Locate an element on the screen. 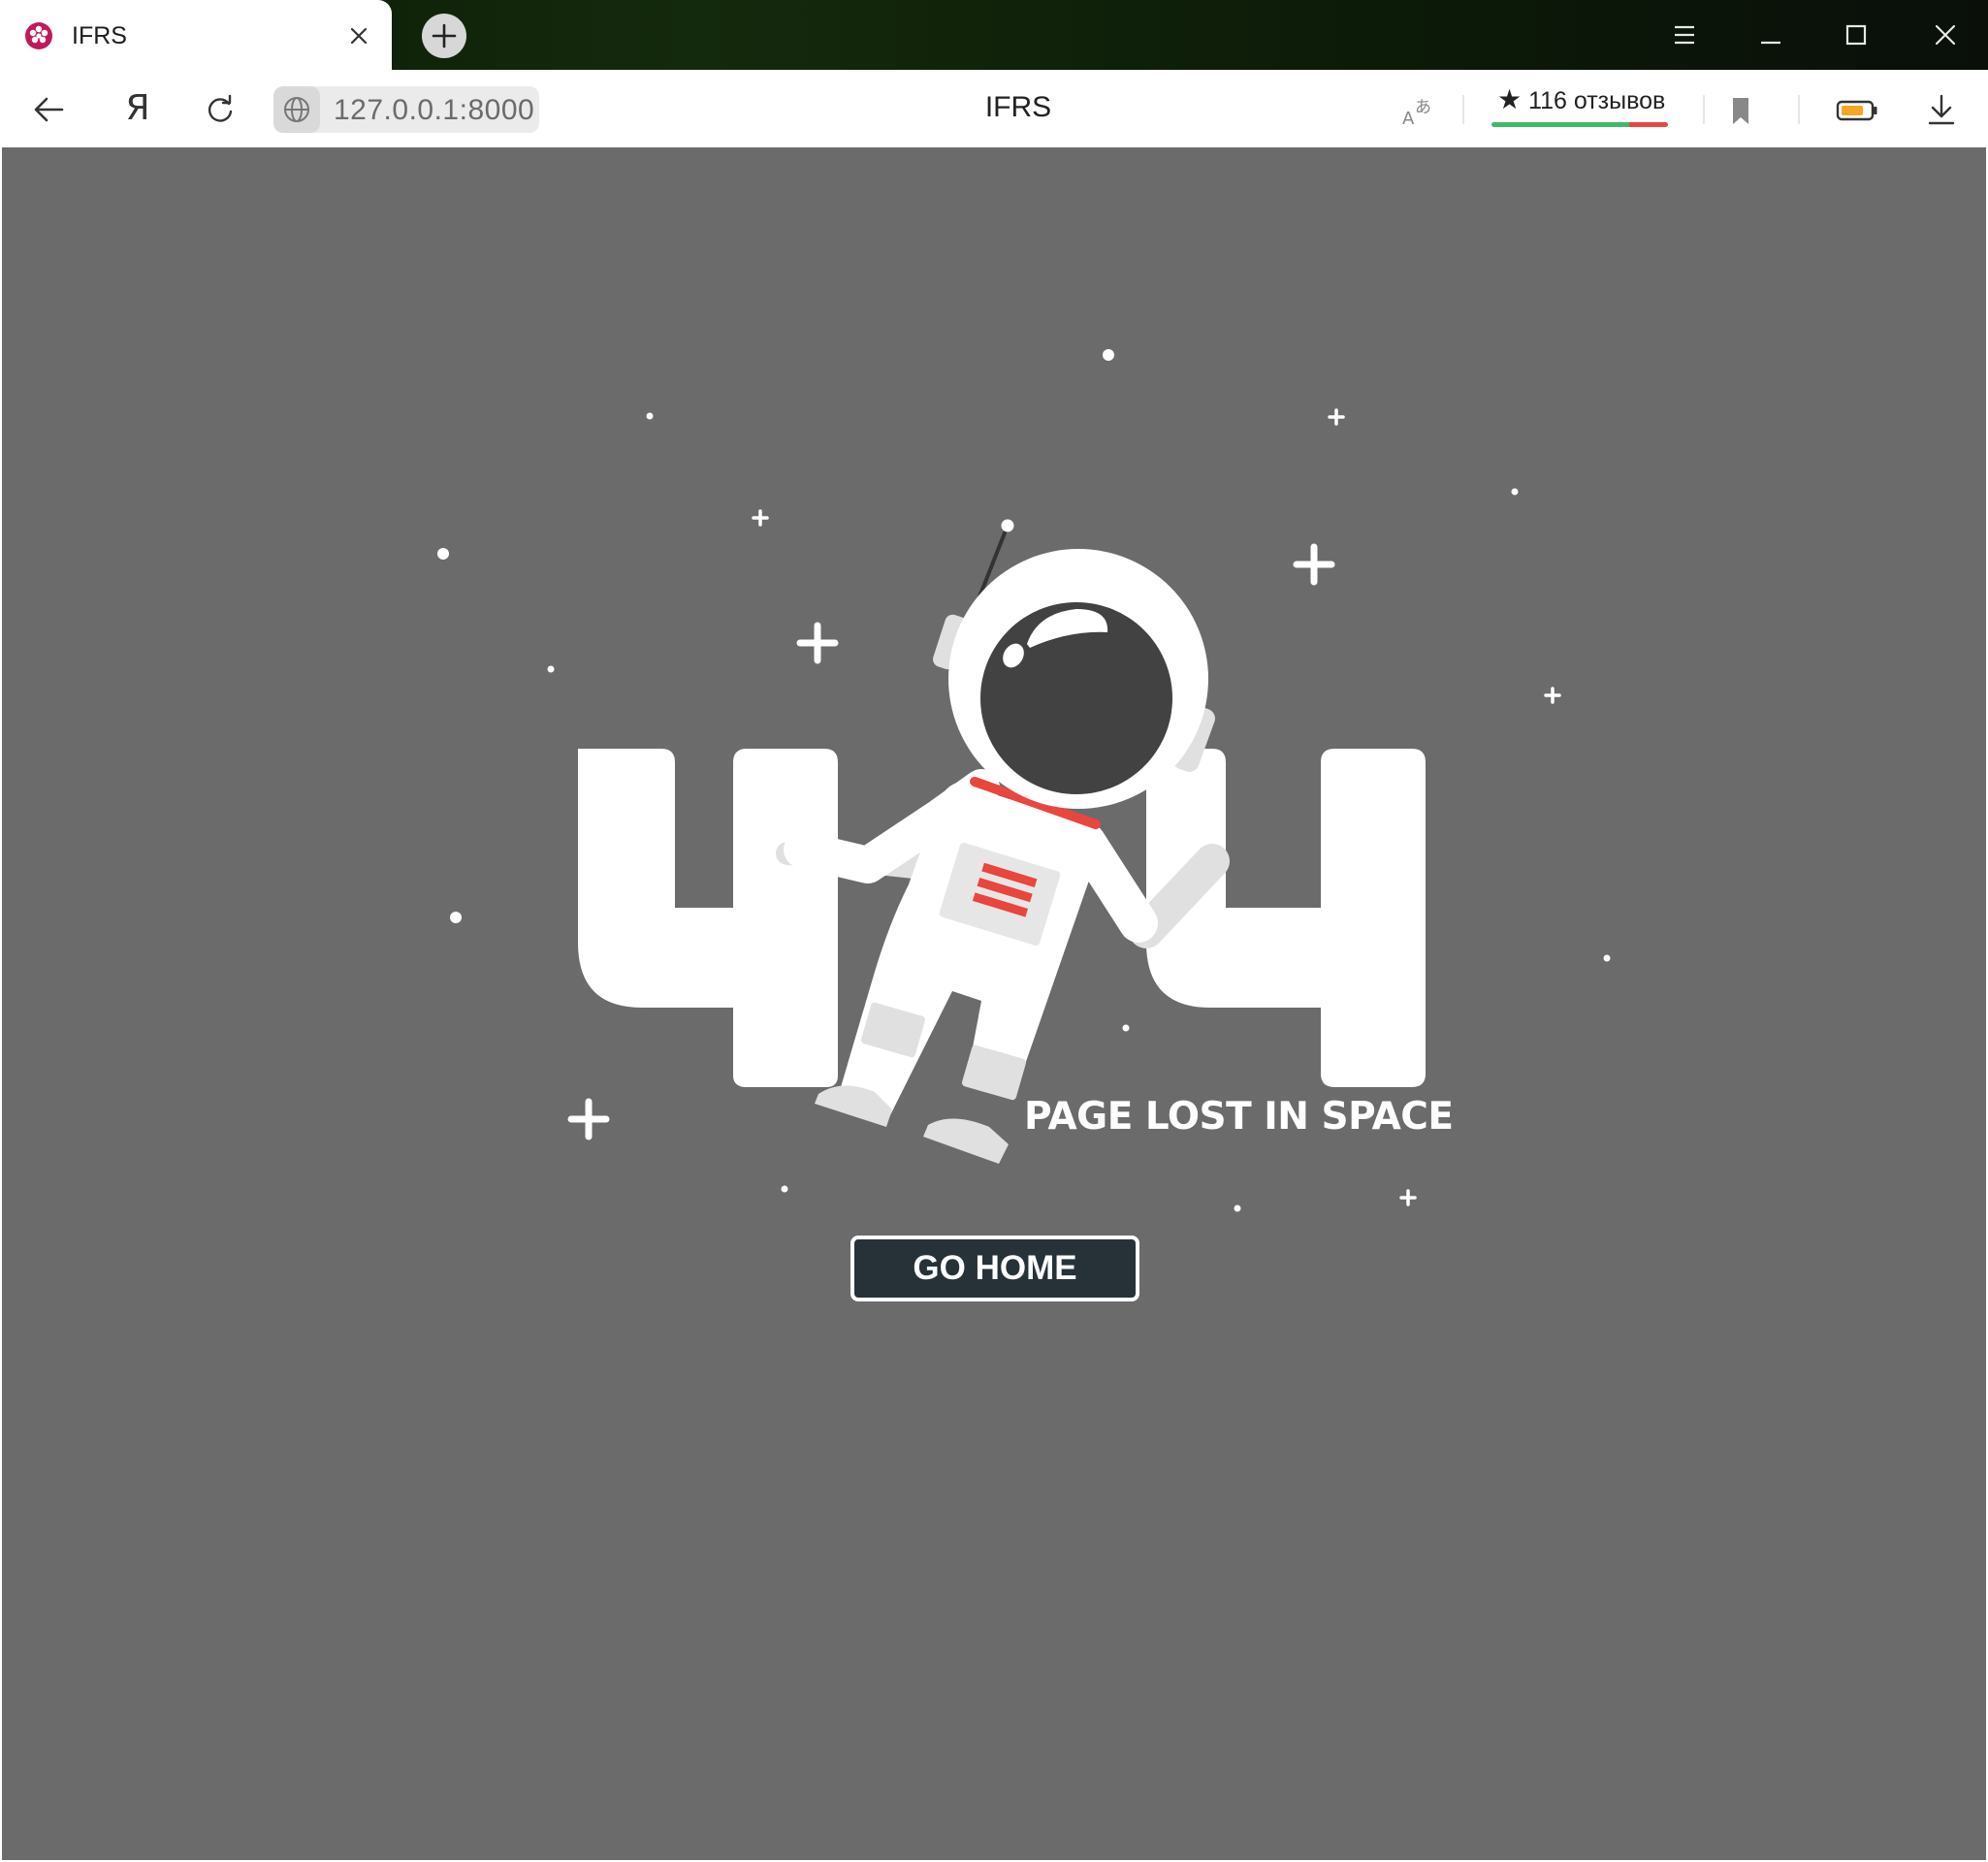 This screenshot has width=1988, height=1862. new-tab-button is located at coordinates (444, 36).